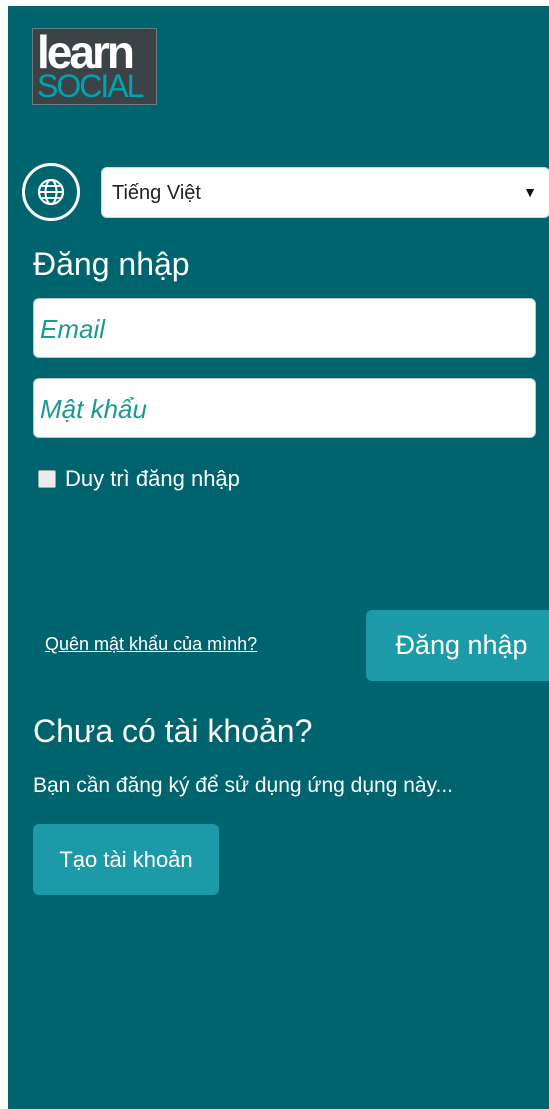  I want to click on remember-me-checkbox, so click(47, 479).